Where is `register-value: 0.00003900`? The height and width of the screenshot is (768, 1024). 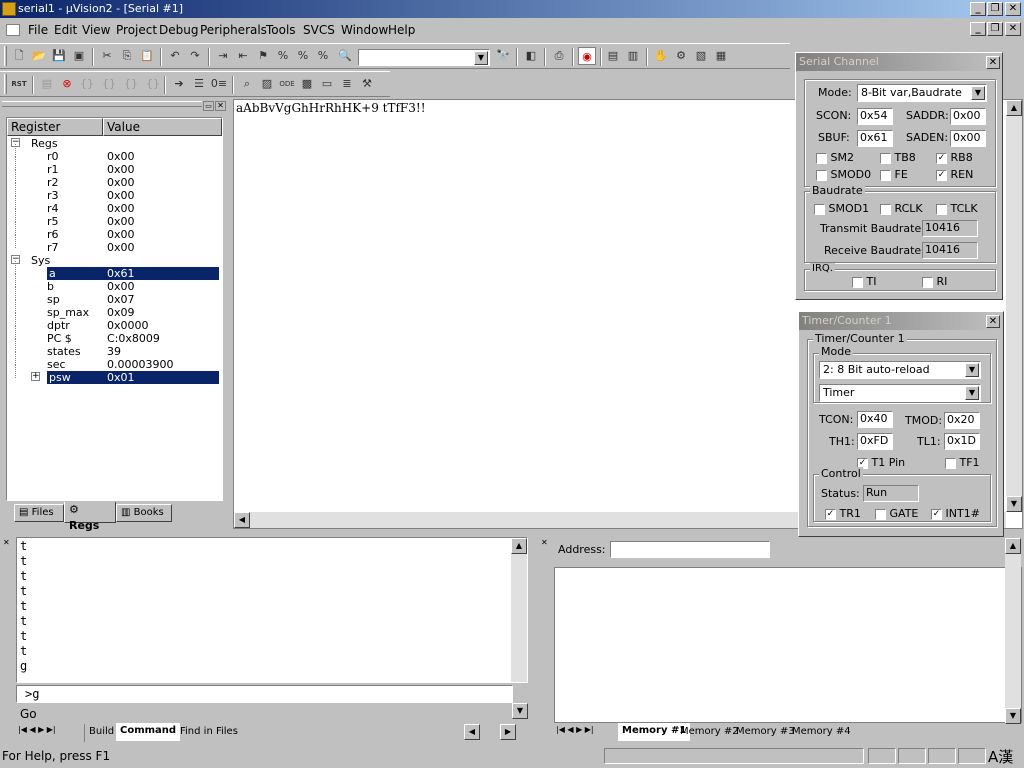 register-value: 0.00003900 is located at coordinates (140, 364).